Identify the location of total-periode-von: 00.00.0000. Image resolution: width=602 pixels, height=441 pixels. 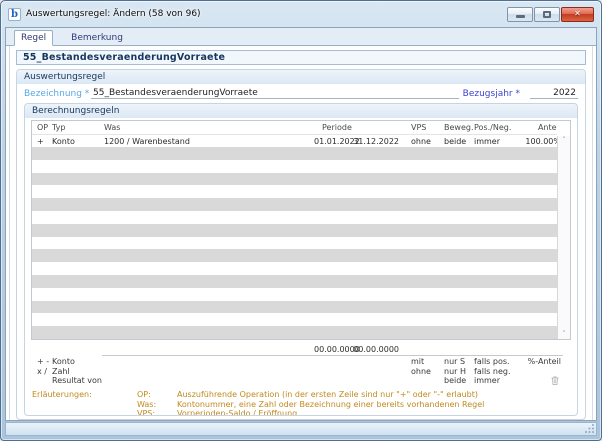
(337, 349).